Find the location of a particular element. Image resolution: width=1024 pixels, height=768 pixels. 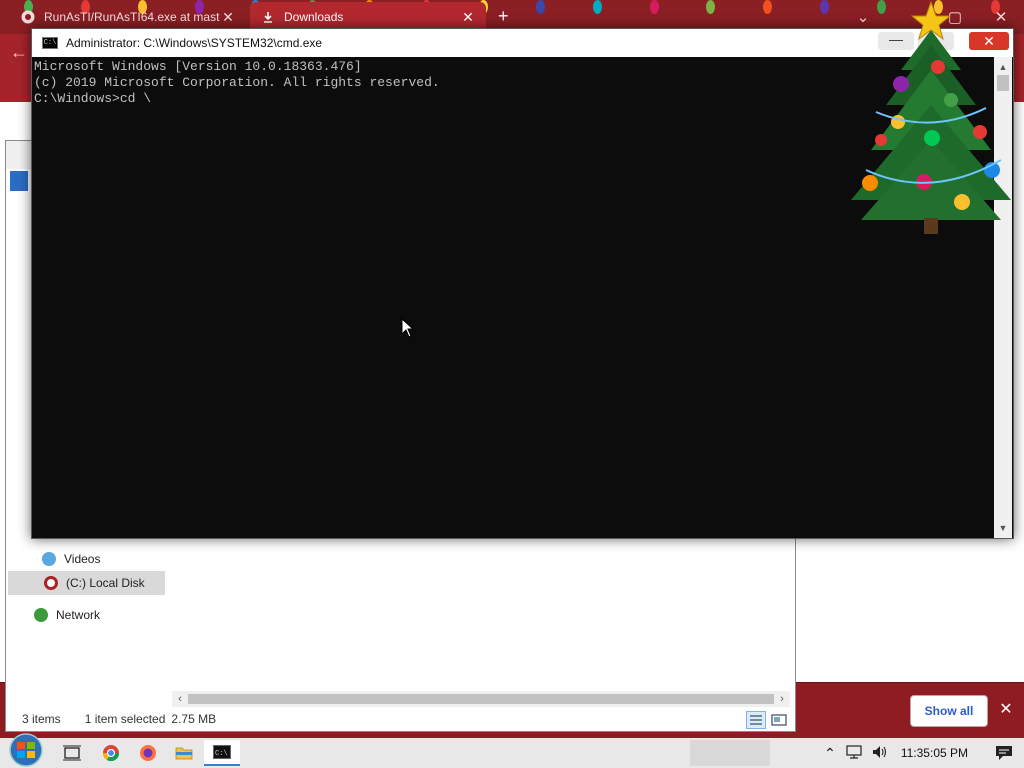

scroll-right-icon: › is located at coordinates (782, 699).